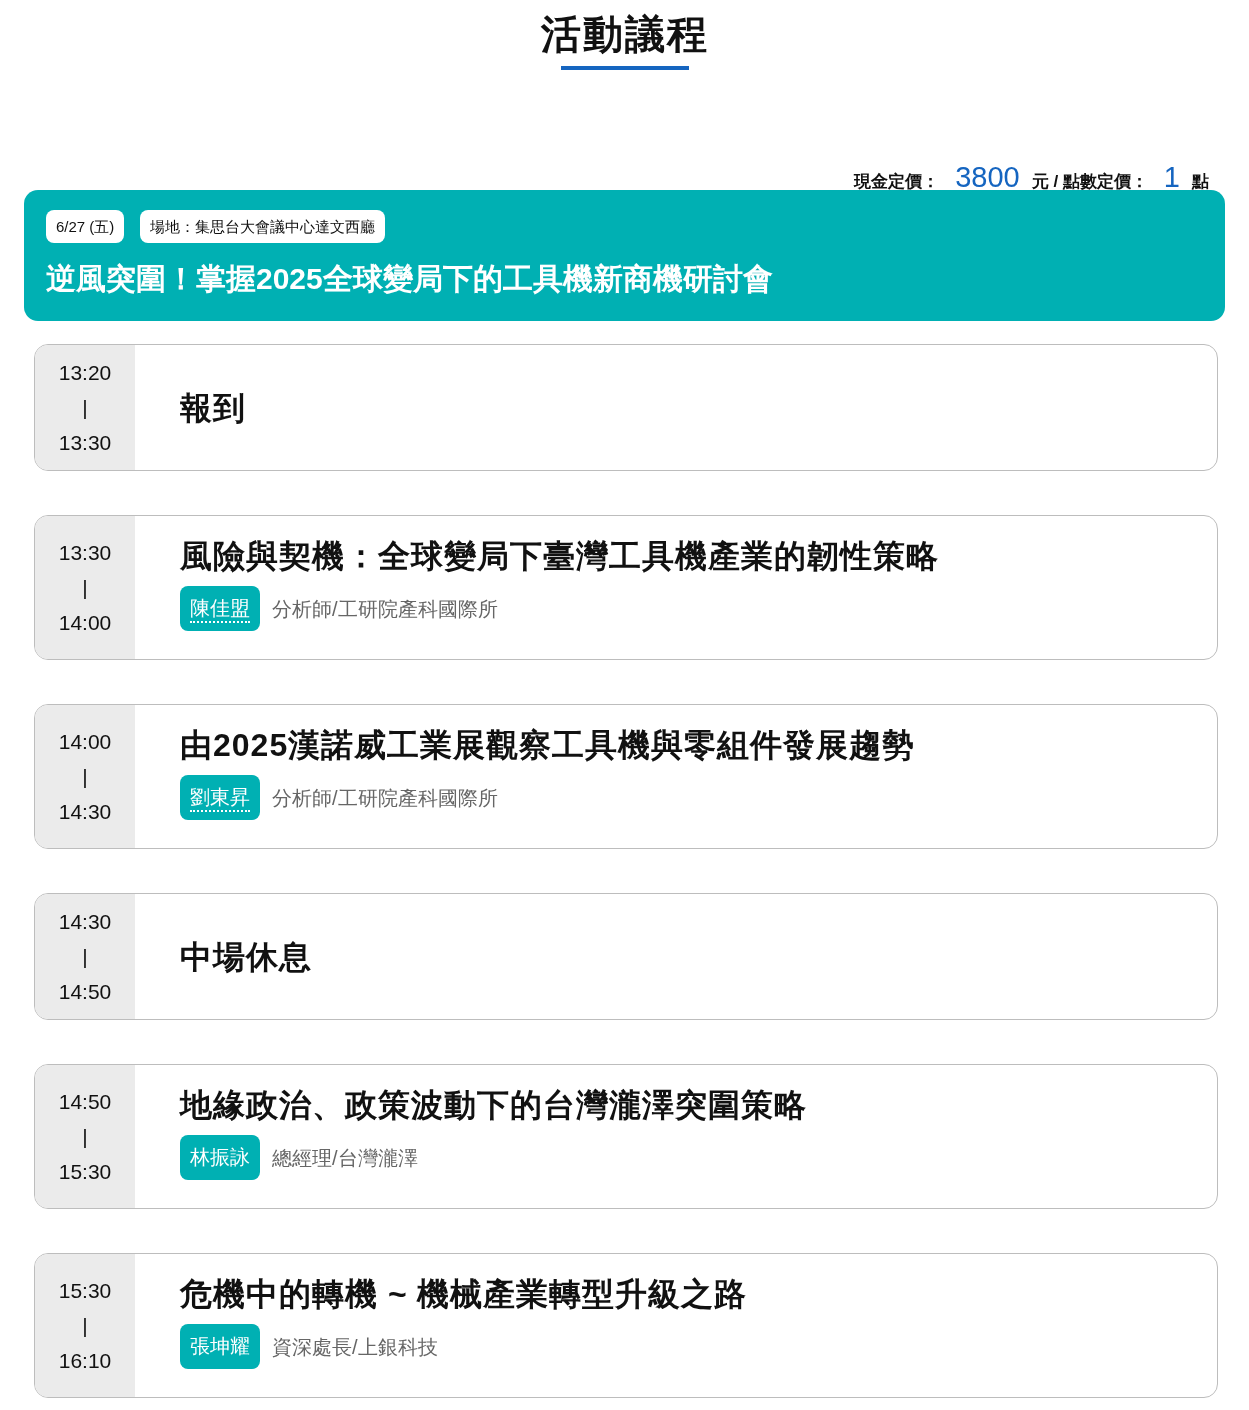  What do you see at coordinates (464, 1294) in the screenshot?
I see `session-title: 危機中的轉機 ~ 機械產業轉型升級之路` at bounding box center [464, 1294].